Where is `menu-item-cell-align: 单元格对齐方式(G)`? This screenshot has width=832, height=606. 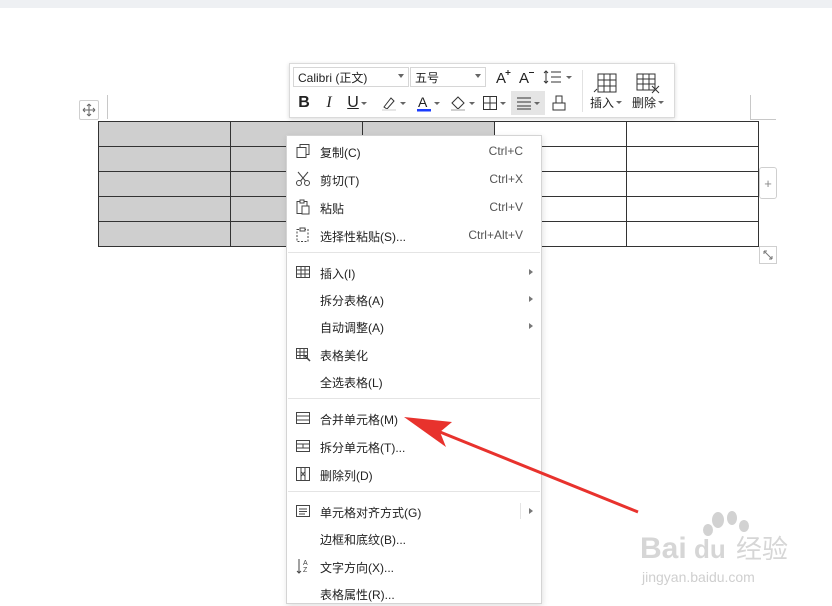
menu-item-cell-align: 单元格对齐方式(G) is located at coordinates (414, 511).